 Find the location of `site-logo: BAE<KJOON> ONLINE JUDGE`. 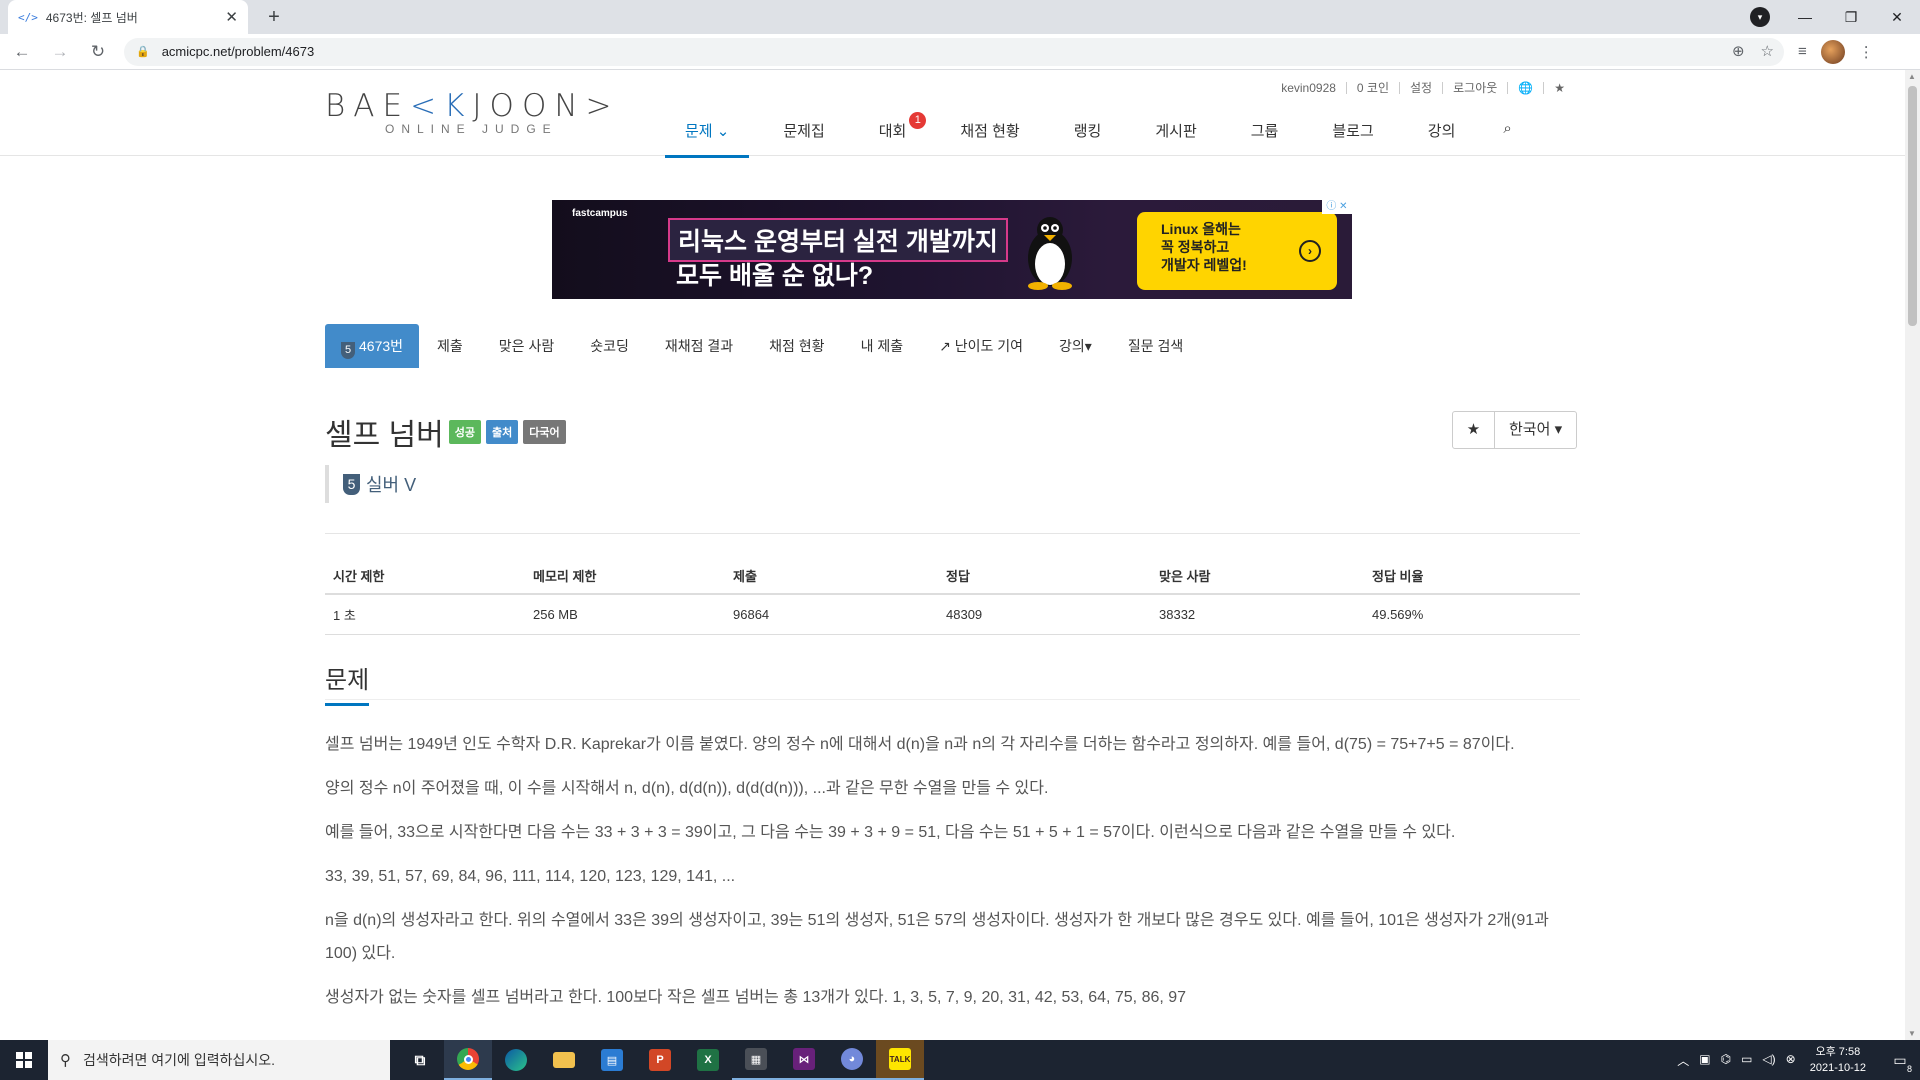

site-logo: BAE<KJOON> ONLINE JUDGE is located at coordinates (468, 112).